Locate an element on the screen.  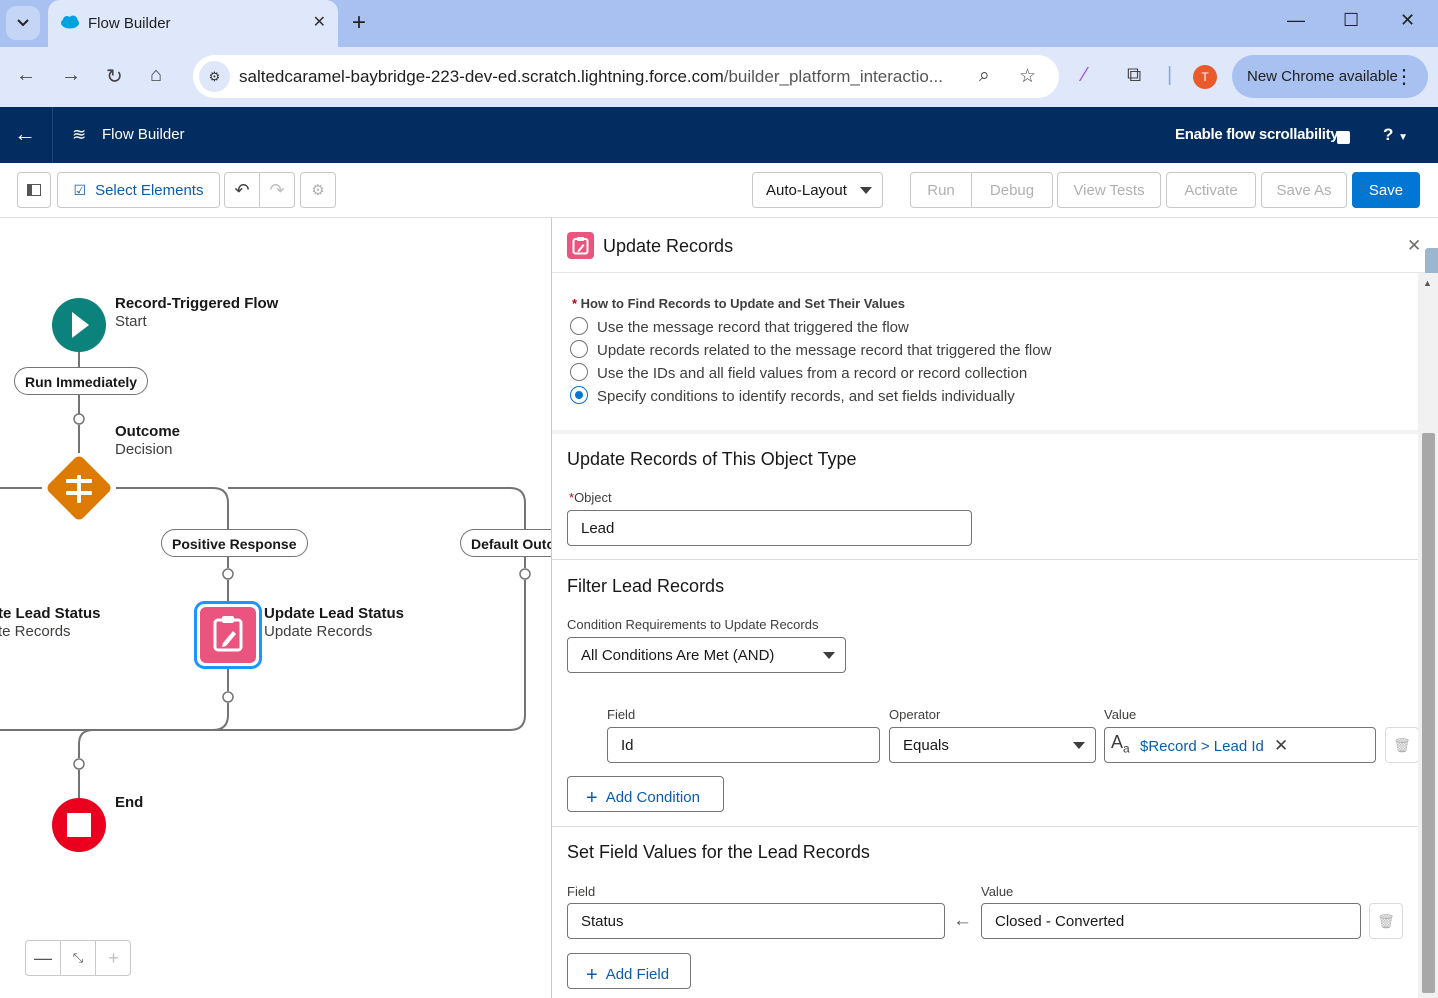
object-label: *Object is located at coordinates (590, 497).